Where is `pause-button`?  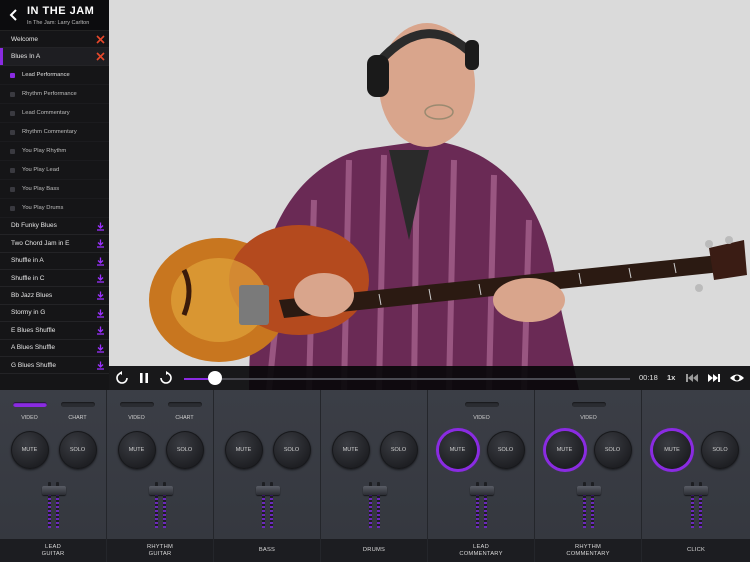 pause-button is located at coordinates (144, 378).